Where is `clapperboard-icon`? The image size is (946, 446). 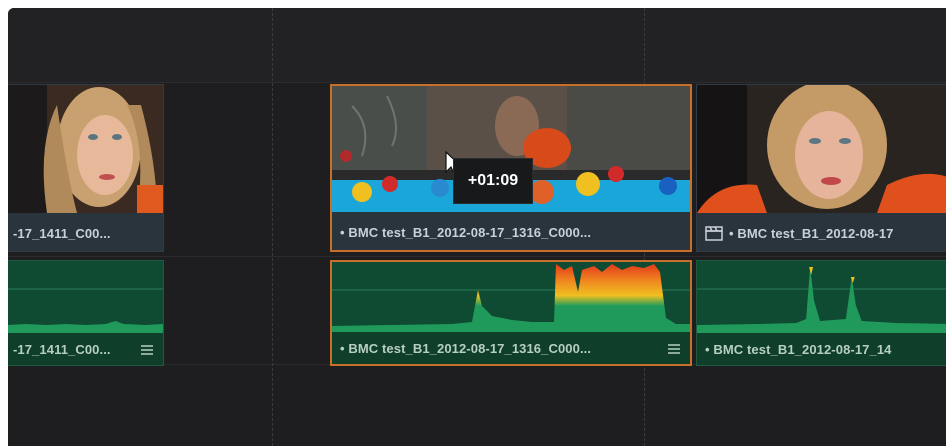
clapperboard-icon is located at coordinates (714, 233).